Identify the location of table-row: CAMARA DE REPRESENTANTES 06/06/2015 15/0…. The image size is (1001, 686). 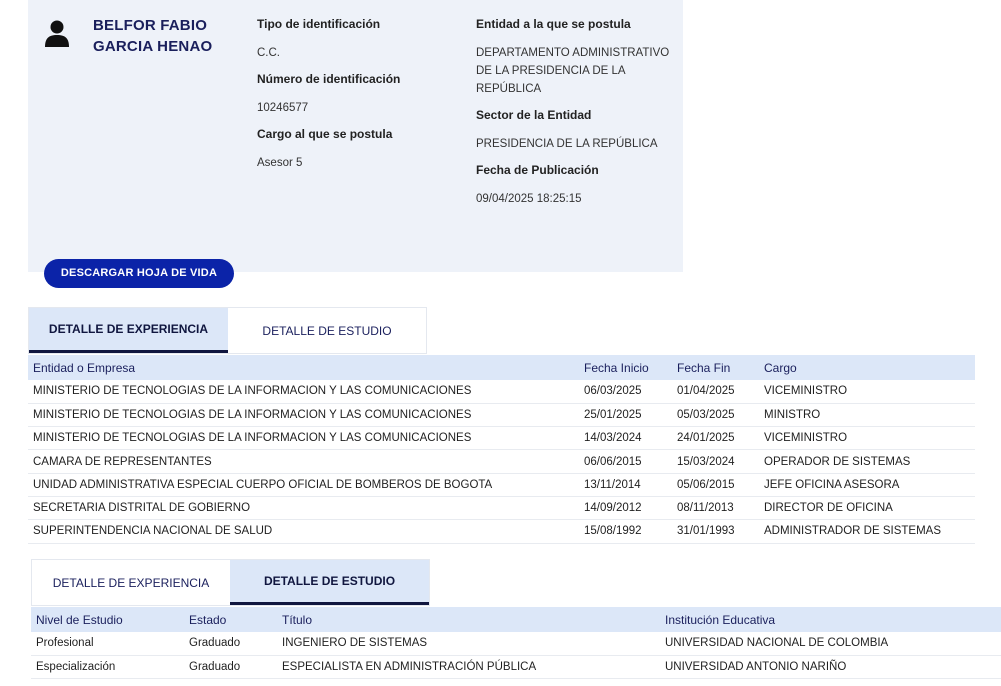
(501, 461).